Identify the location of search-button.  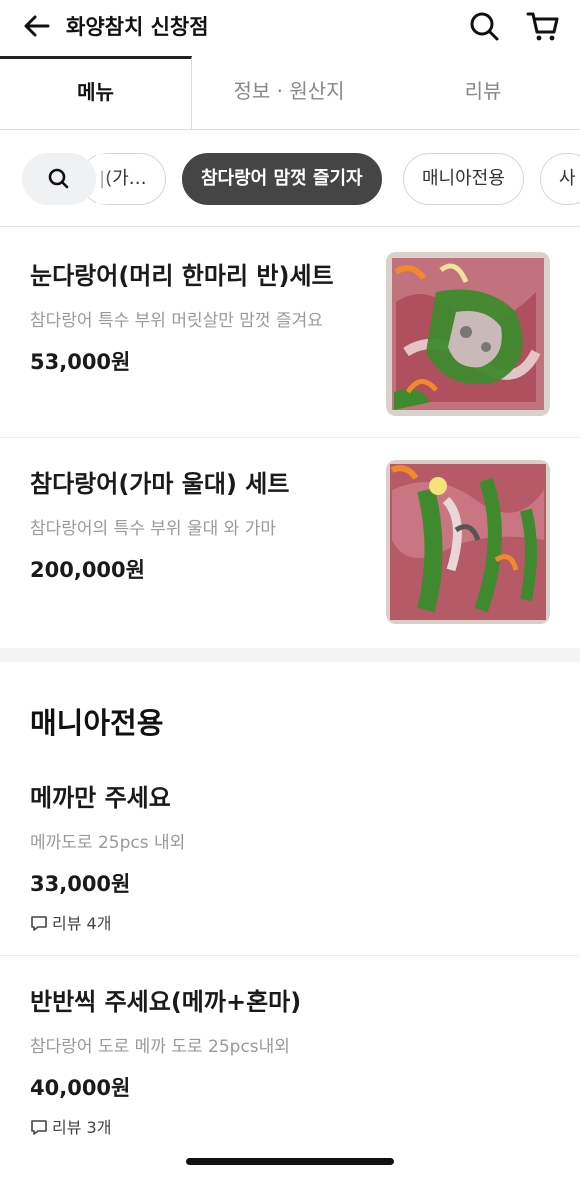
(484, 26).